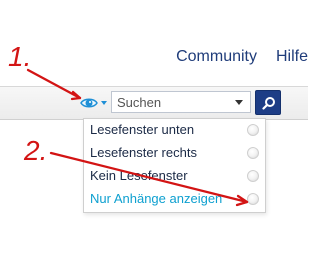 The image size is (320, 253). What do you see at coordinates (35, 150) in the screenshot?
I see `annotation-marker-2: 2.` at bounding box center [35, 150].